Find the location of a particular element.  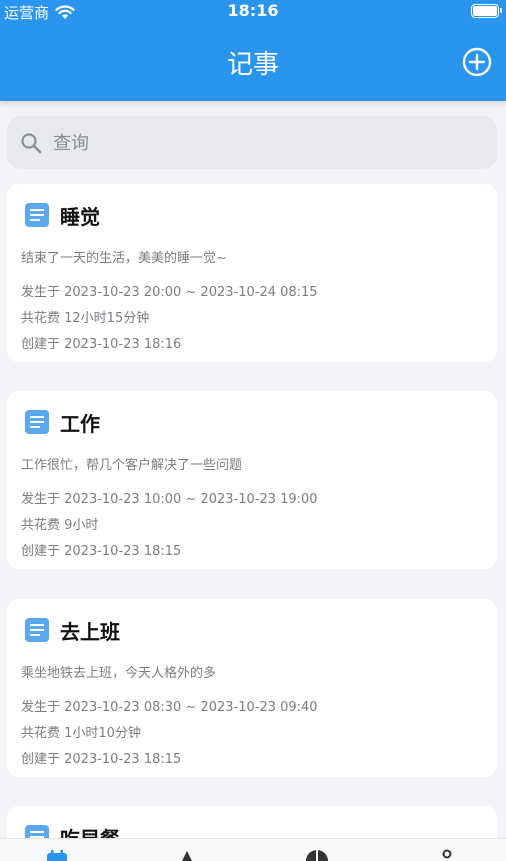

note-occurred: 发生于 2023-10-23 08:30 ~ 2023-10-23 09:40 is located at coordinates (169, 707).